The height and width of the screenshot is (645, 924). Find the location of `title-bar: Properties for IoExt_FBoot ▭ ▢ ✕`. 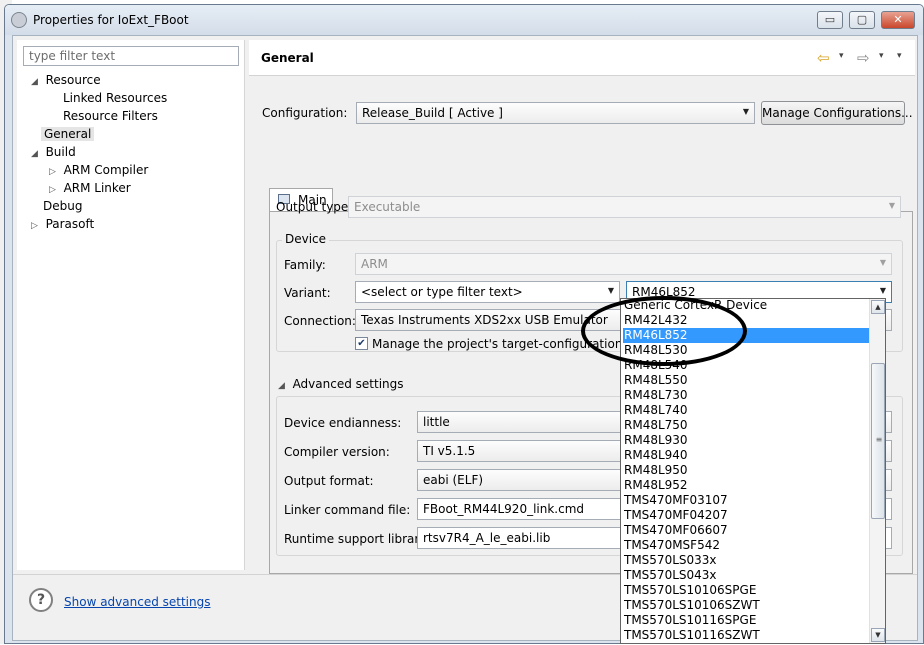

title-bar: Properties for IoExt_FBoot ▭ ▢ ✕ is located at coordinates (464, 20).